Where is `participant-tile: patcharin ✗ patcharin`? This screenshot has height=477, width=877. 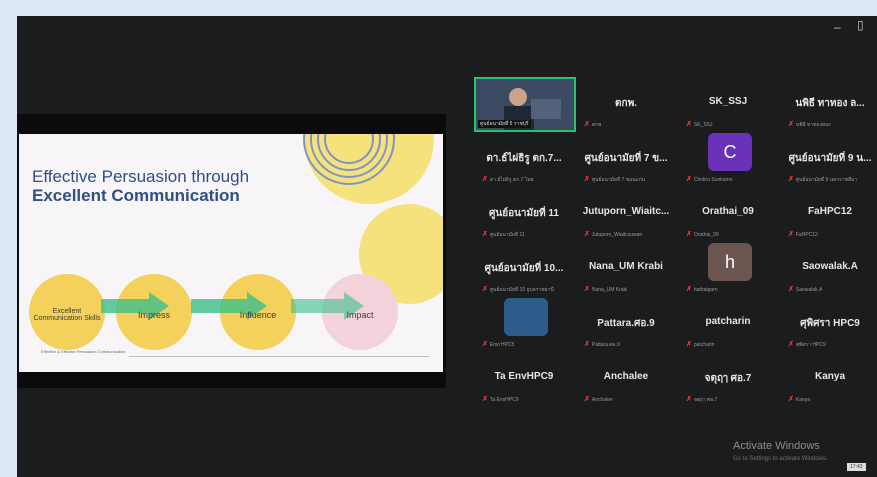
participant-tile: patcharin ✗ patcharin is located at coordinates (728, 325).